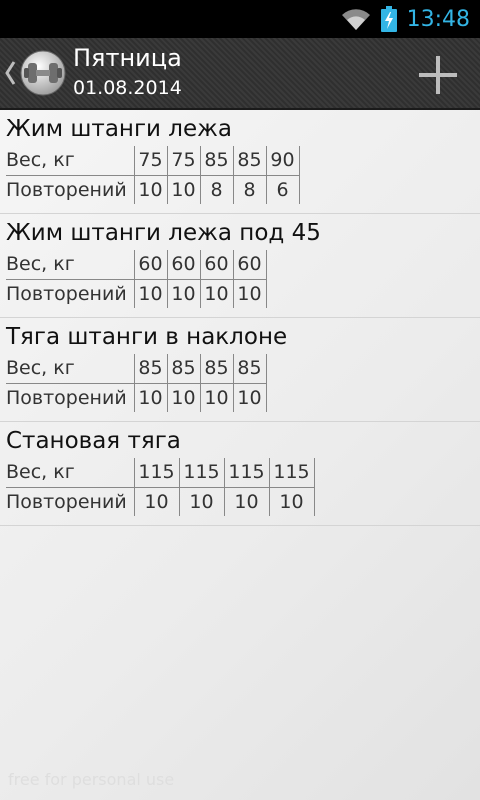 The width and height of the screenshot is (480, 800). I want to click on status-time: 13:48, so click(438, 19).